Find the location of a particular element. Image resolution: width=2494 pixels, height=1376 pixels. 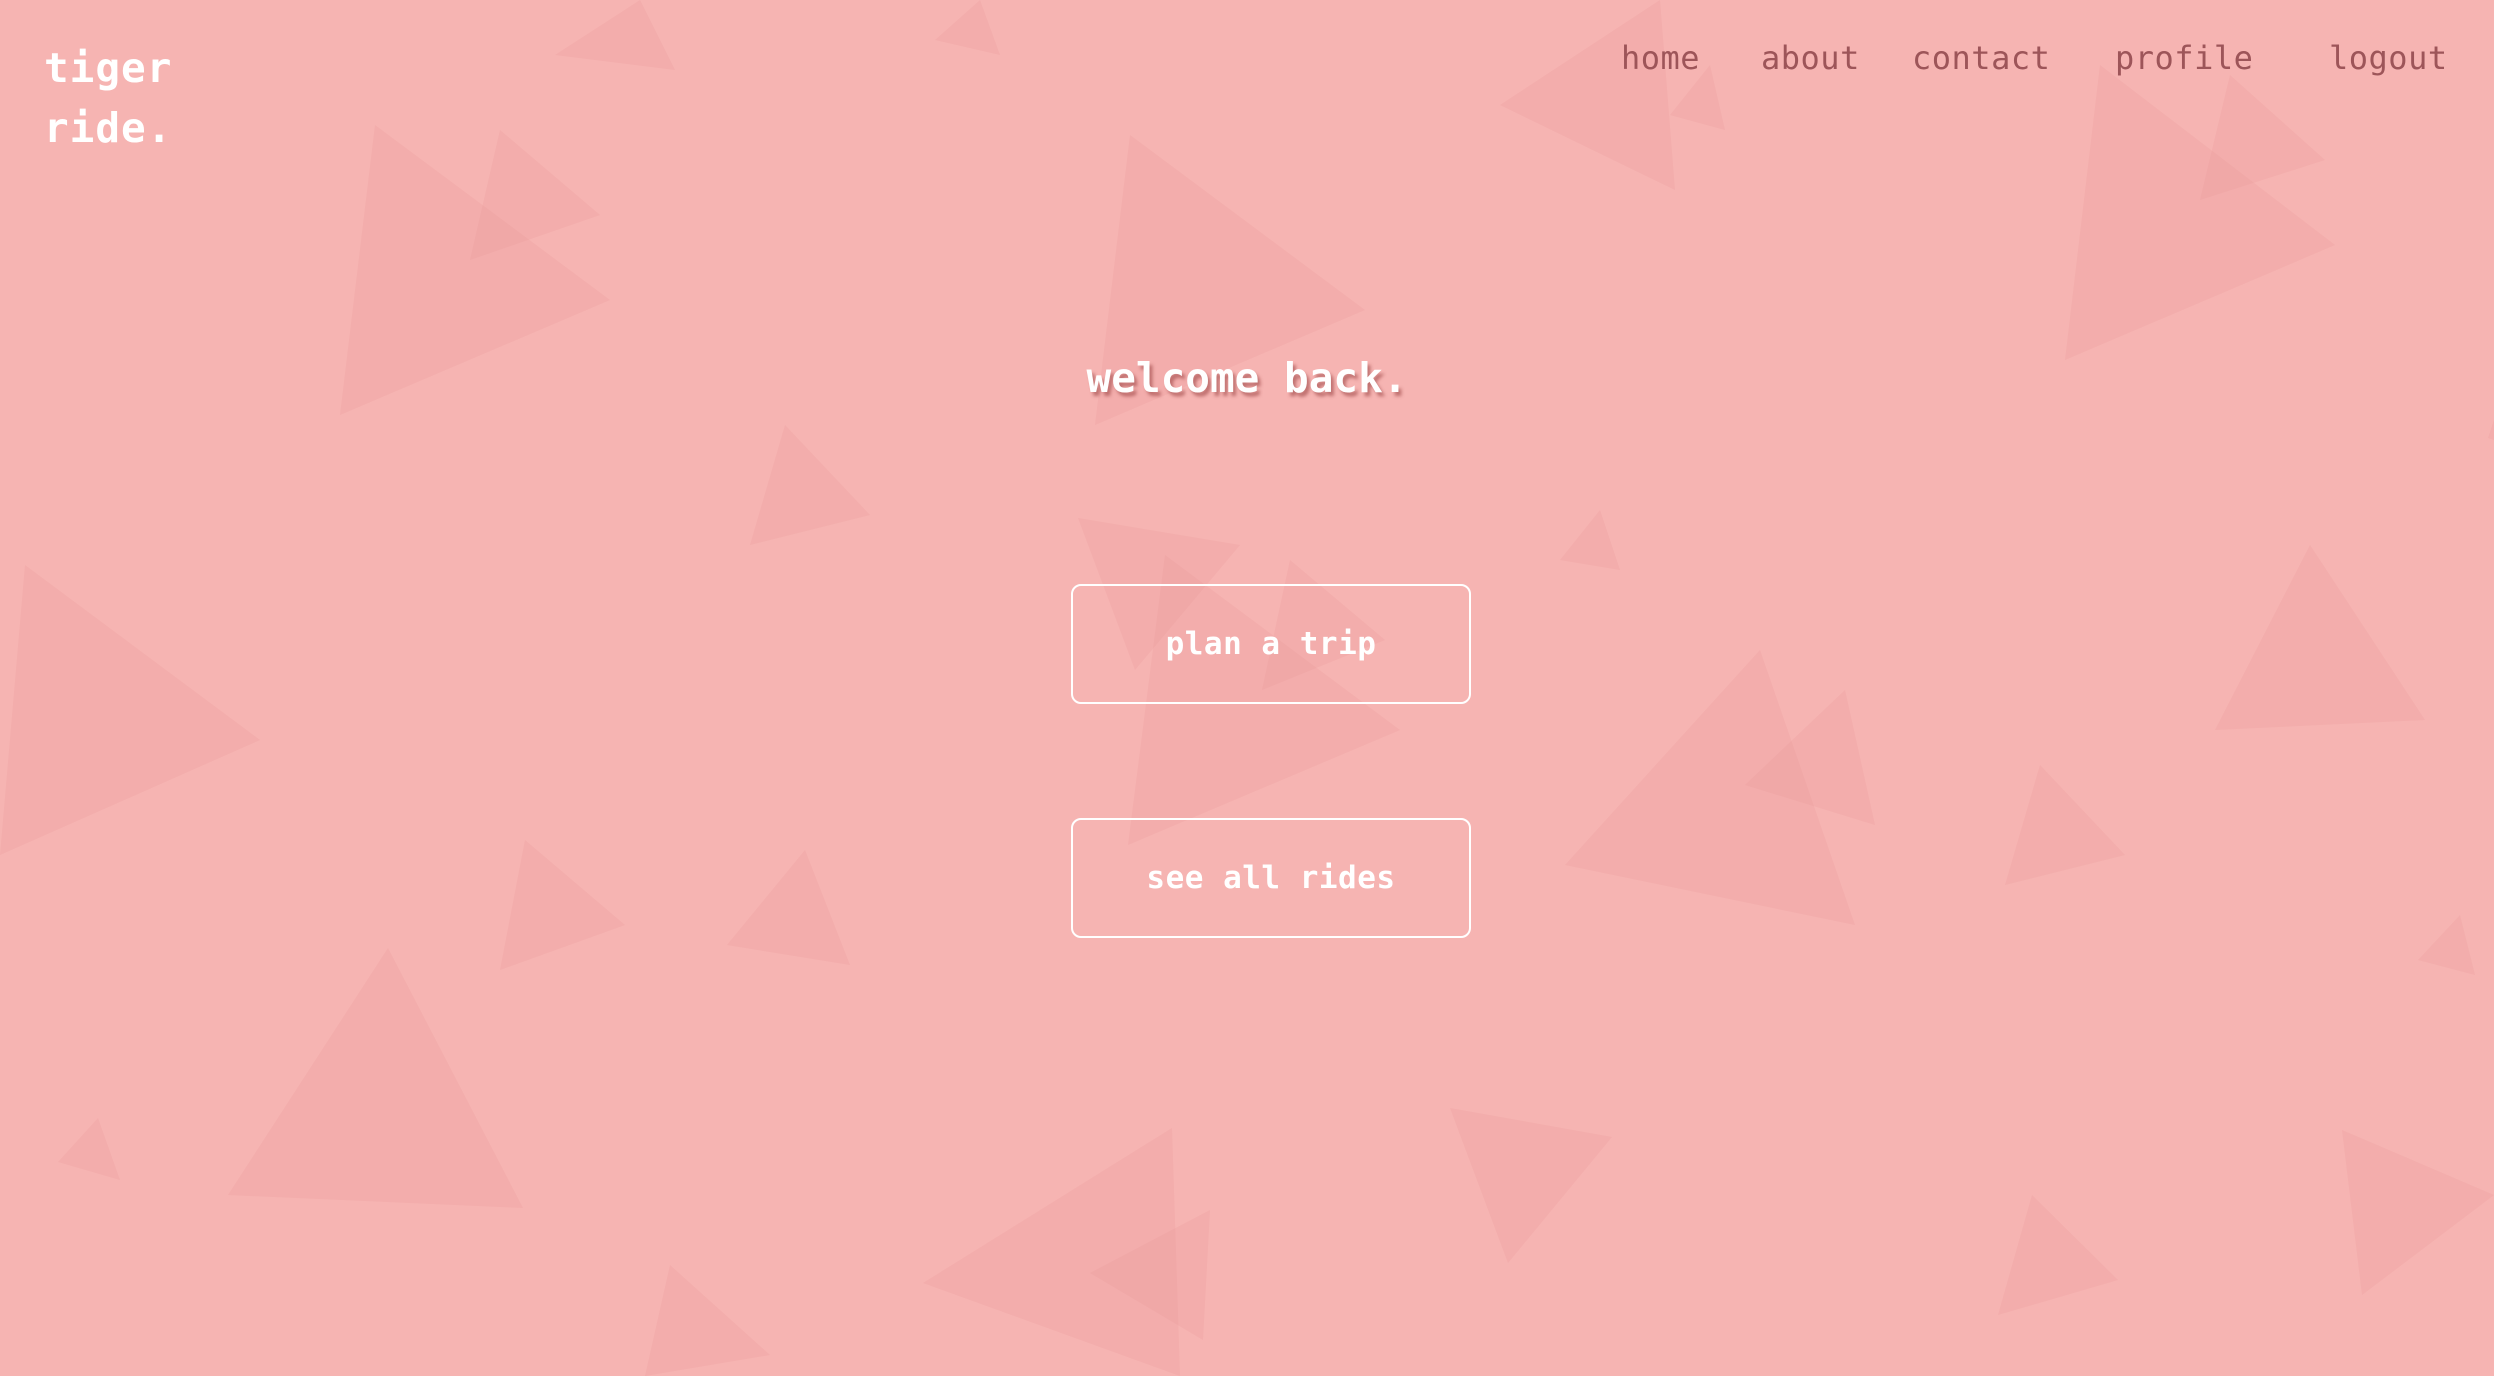

nav-link-about: about is located at coordinates (1810, 58).